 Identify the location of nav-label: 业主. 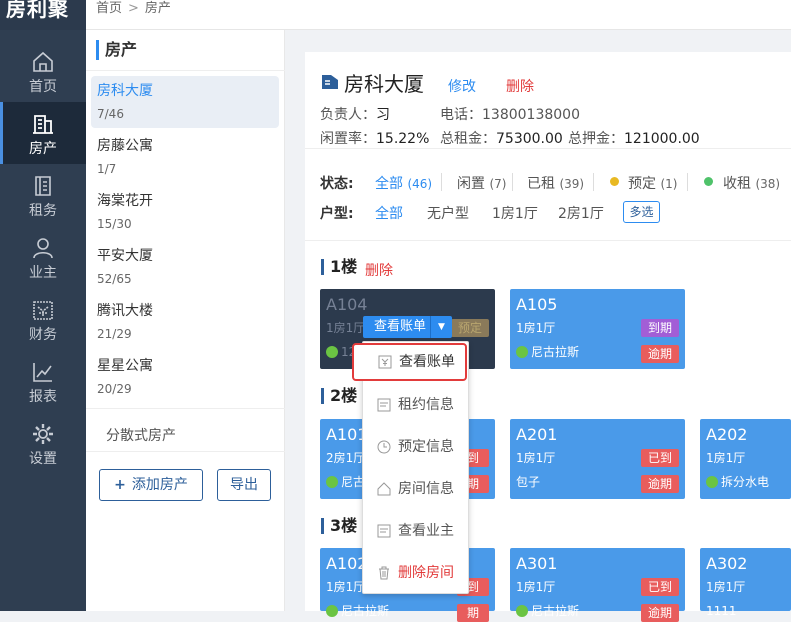
(43, 273).